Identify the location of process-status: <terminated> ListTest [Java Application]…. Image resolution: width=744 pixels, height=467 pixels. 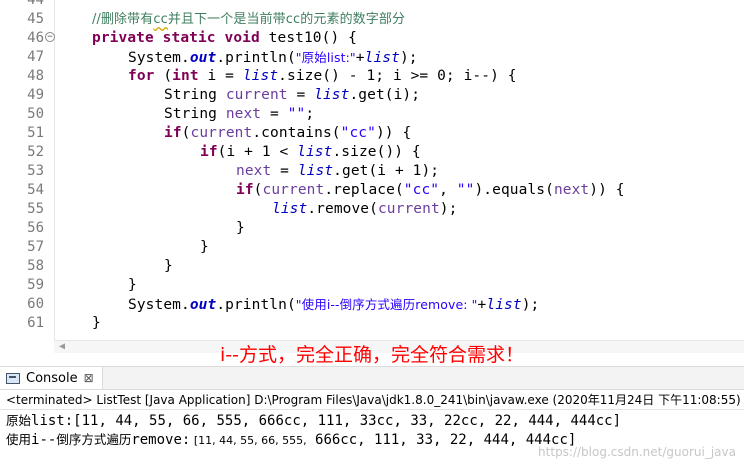
(373, 400).